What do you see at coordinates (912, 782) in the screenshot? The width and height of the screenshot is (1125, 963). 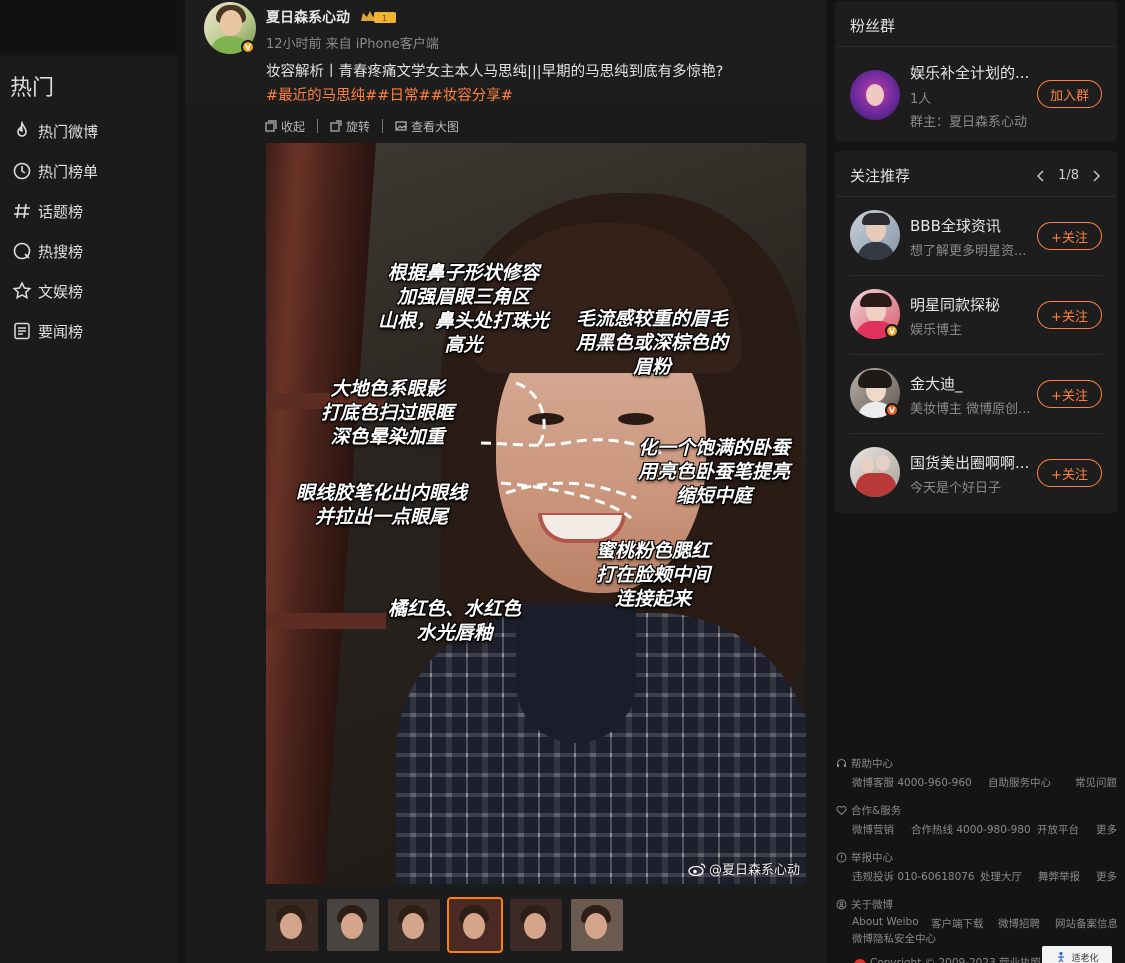 I see `footer-link: 微博客服 4000-960-960` at bounding box center [912, 782].